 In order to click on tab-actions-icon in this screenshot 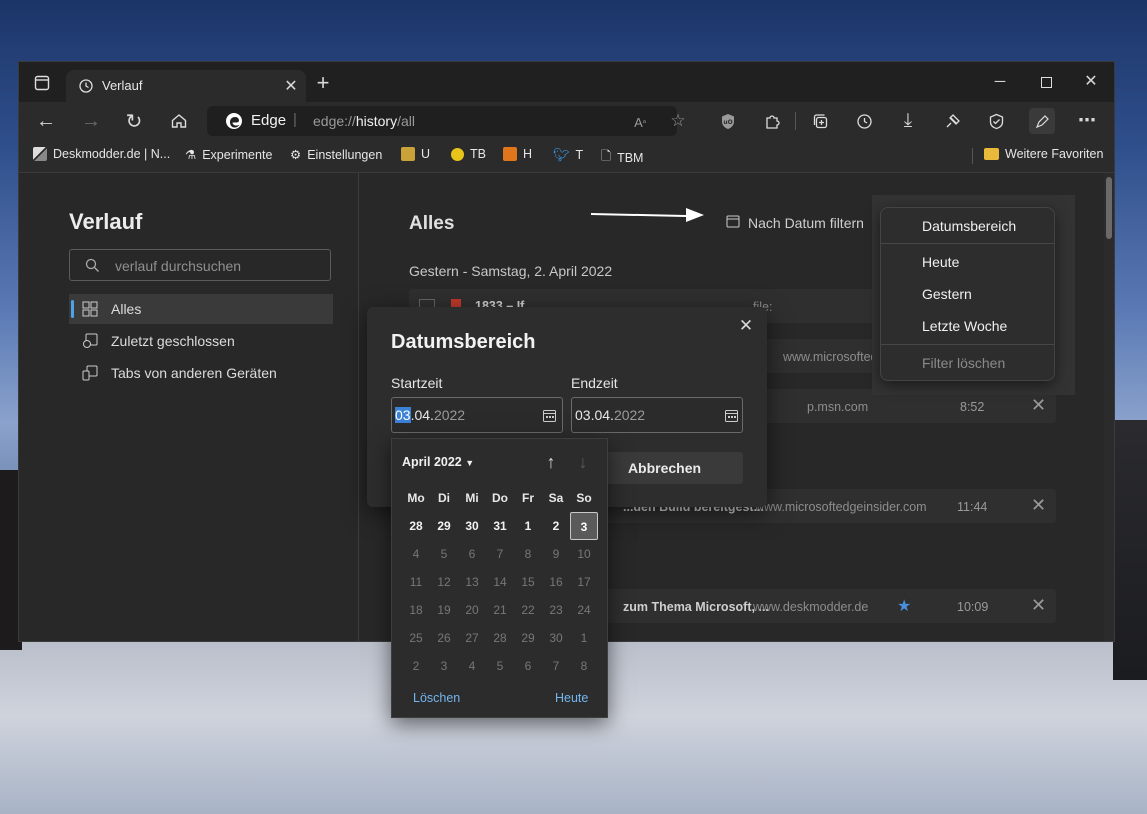, I will do `click(42, 83)`.